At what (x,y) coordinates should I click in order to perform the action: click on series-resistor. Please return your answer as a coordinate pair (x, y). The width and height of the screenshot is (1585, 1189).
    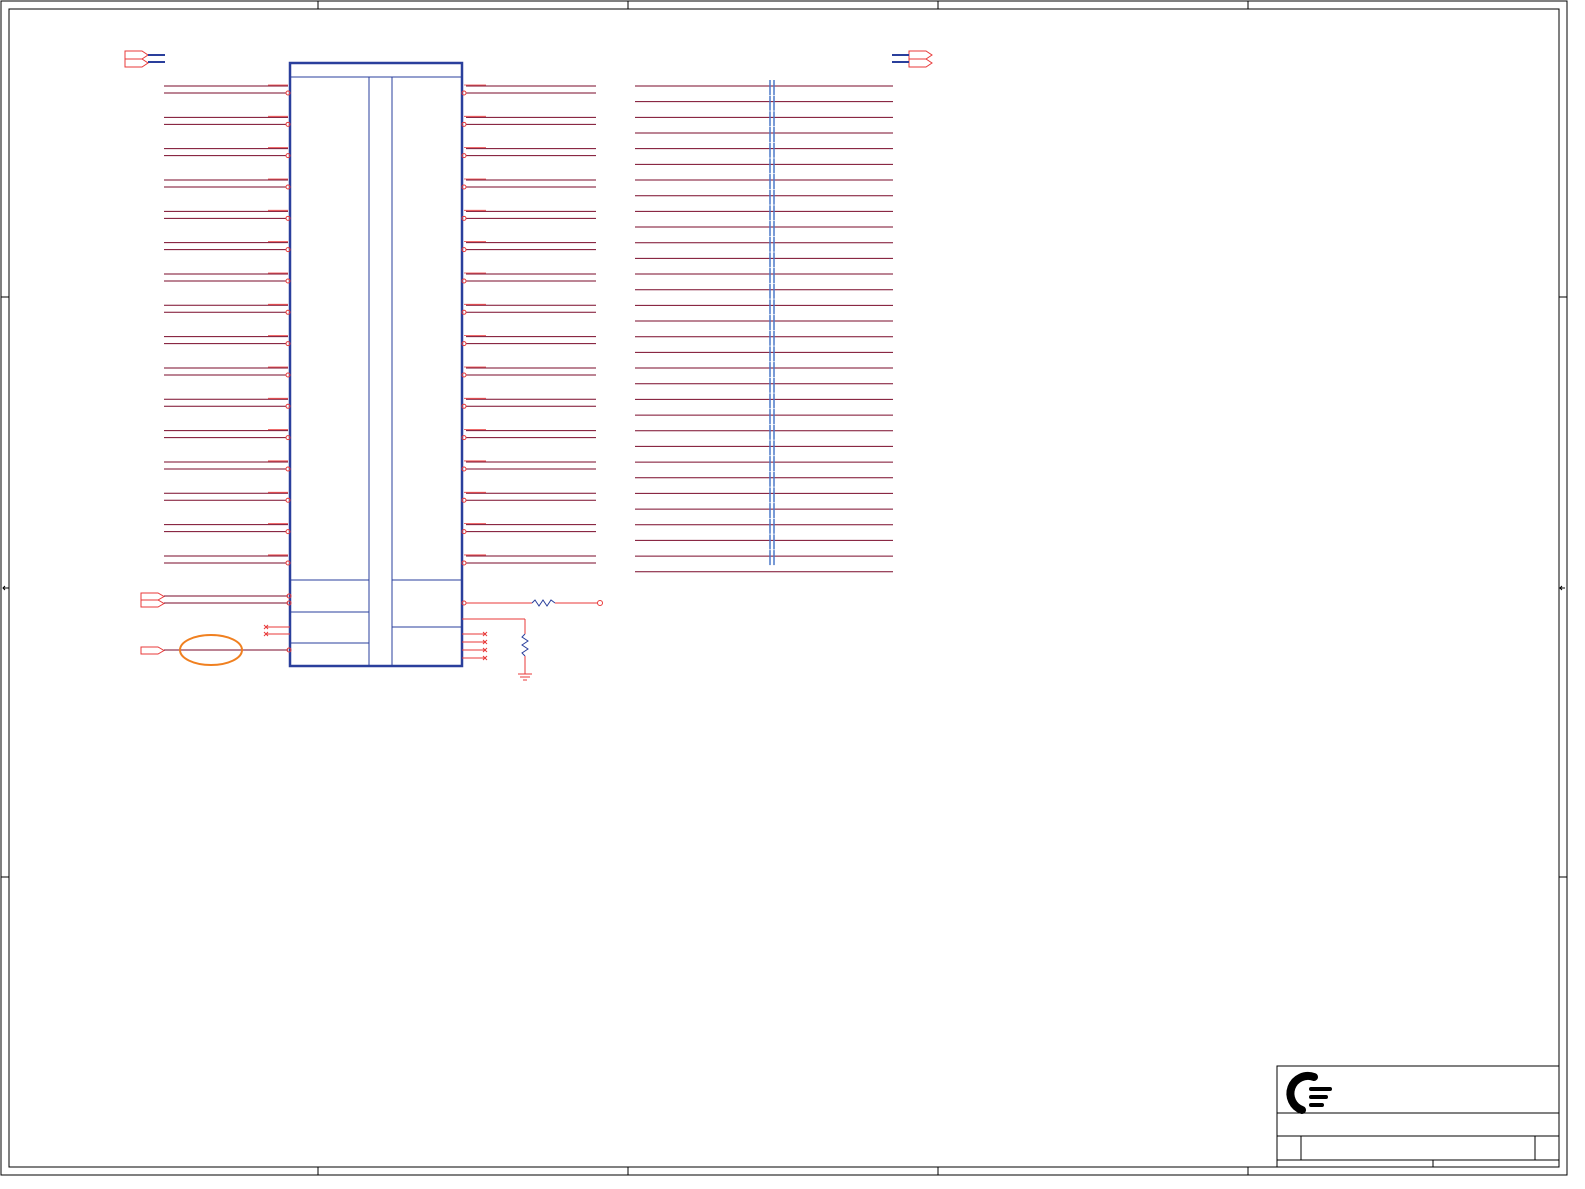
    Looking at the image, I should click on (543, 603).